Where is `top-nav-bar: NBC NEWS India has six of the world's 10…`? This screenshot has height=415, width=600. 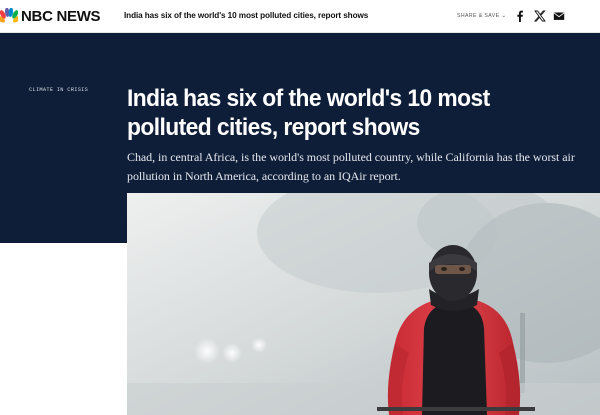 top-nav-bar: NBC NEWS India has six of the world's 10… is located at coordinates (300, 16).